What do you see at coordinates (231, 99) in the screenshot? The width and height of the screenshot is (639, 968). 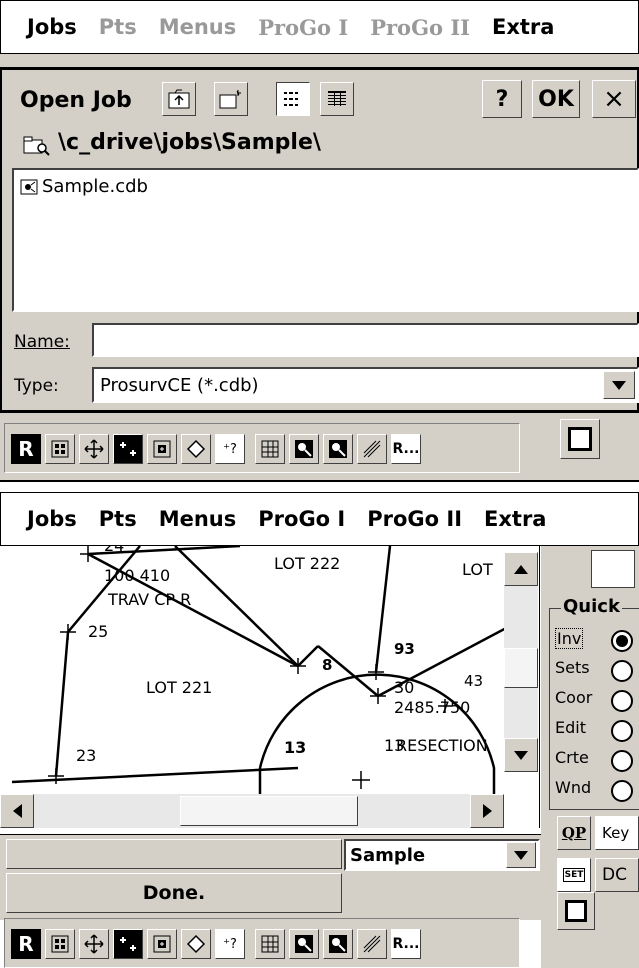 I see `new-folder-button` at bounding box center [231, 99].